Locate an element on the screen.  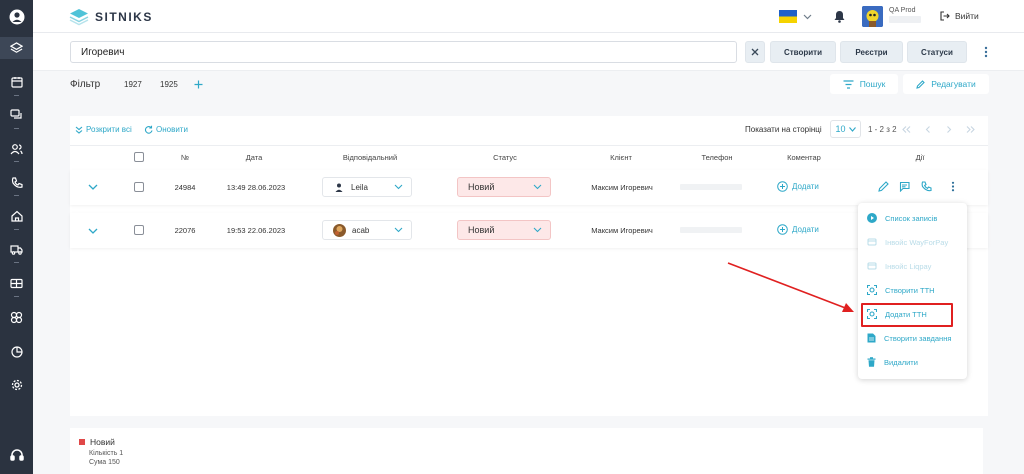
phone-placeholder is located at coordinates (711, 230).